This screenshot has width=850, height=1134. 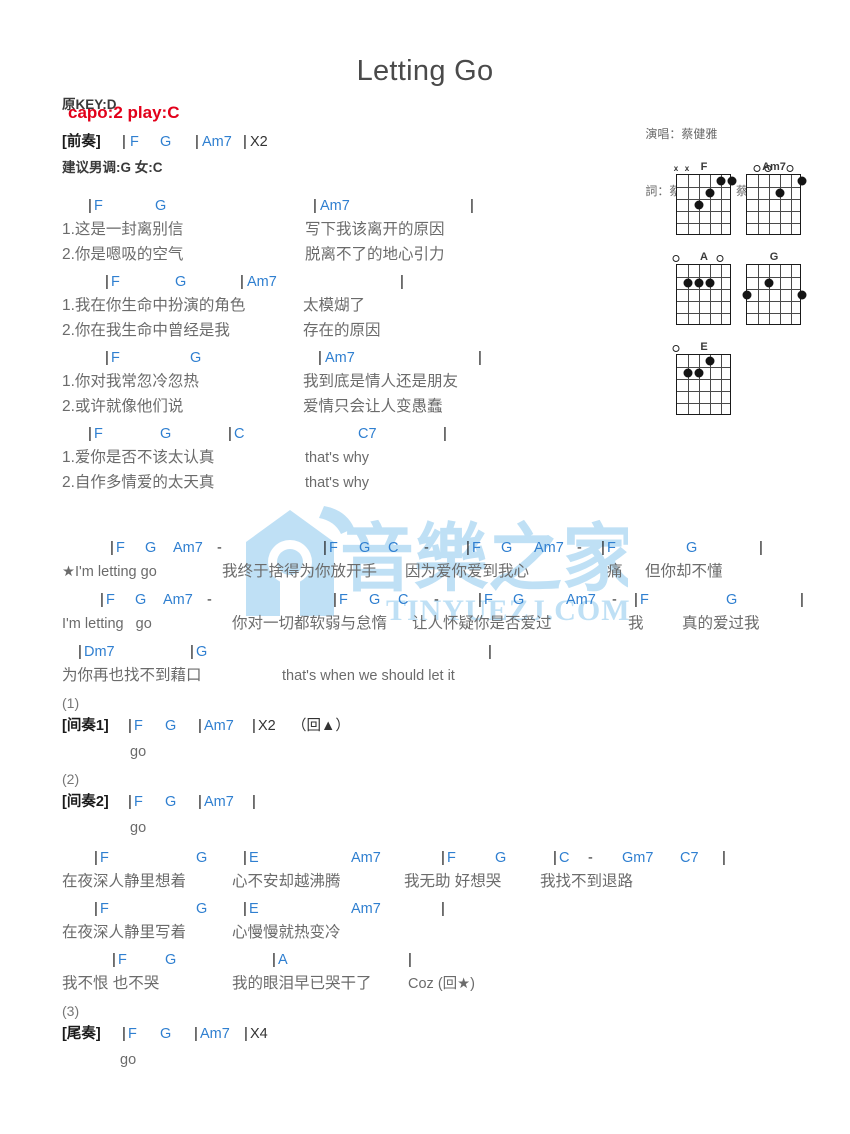 What do you see at coordinates (109, 572) in the screenshot?
I see `lyric-line: ★I'm letting go` at bounding box center [109, 572].